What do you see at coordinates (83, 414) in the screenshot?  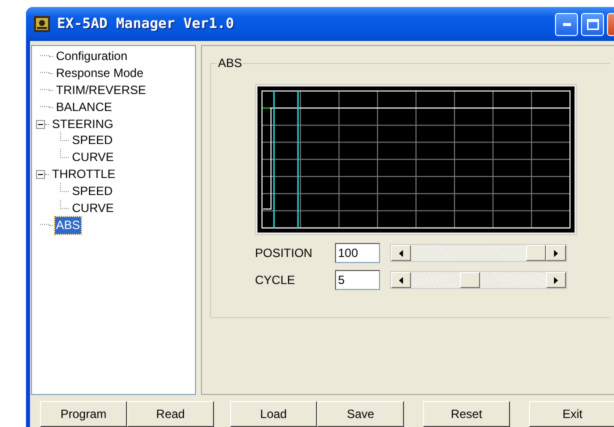 I see `action-button: Program` at bounding box center [83, 414].